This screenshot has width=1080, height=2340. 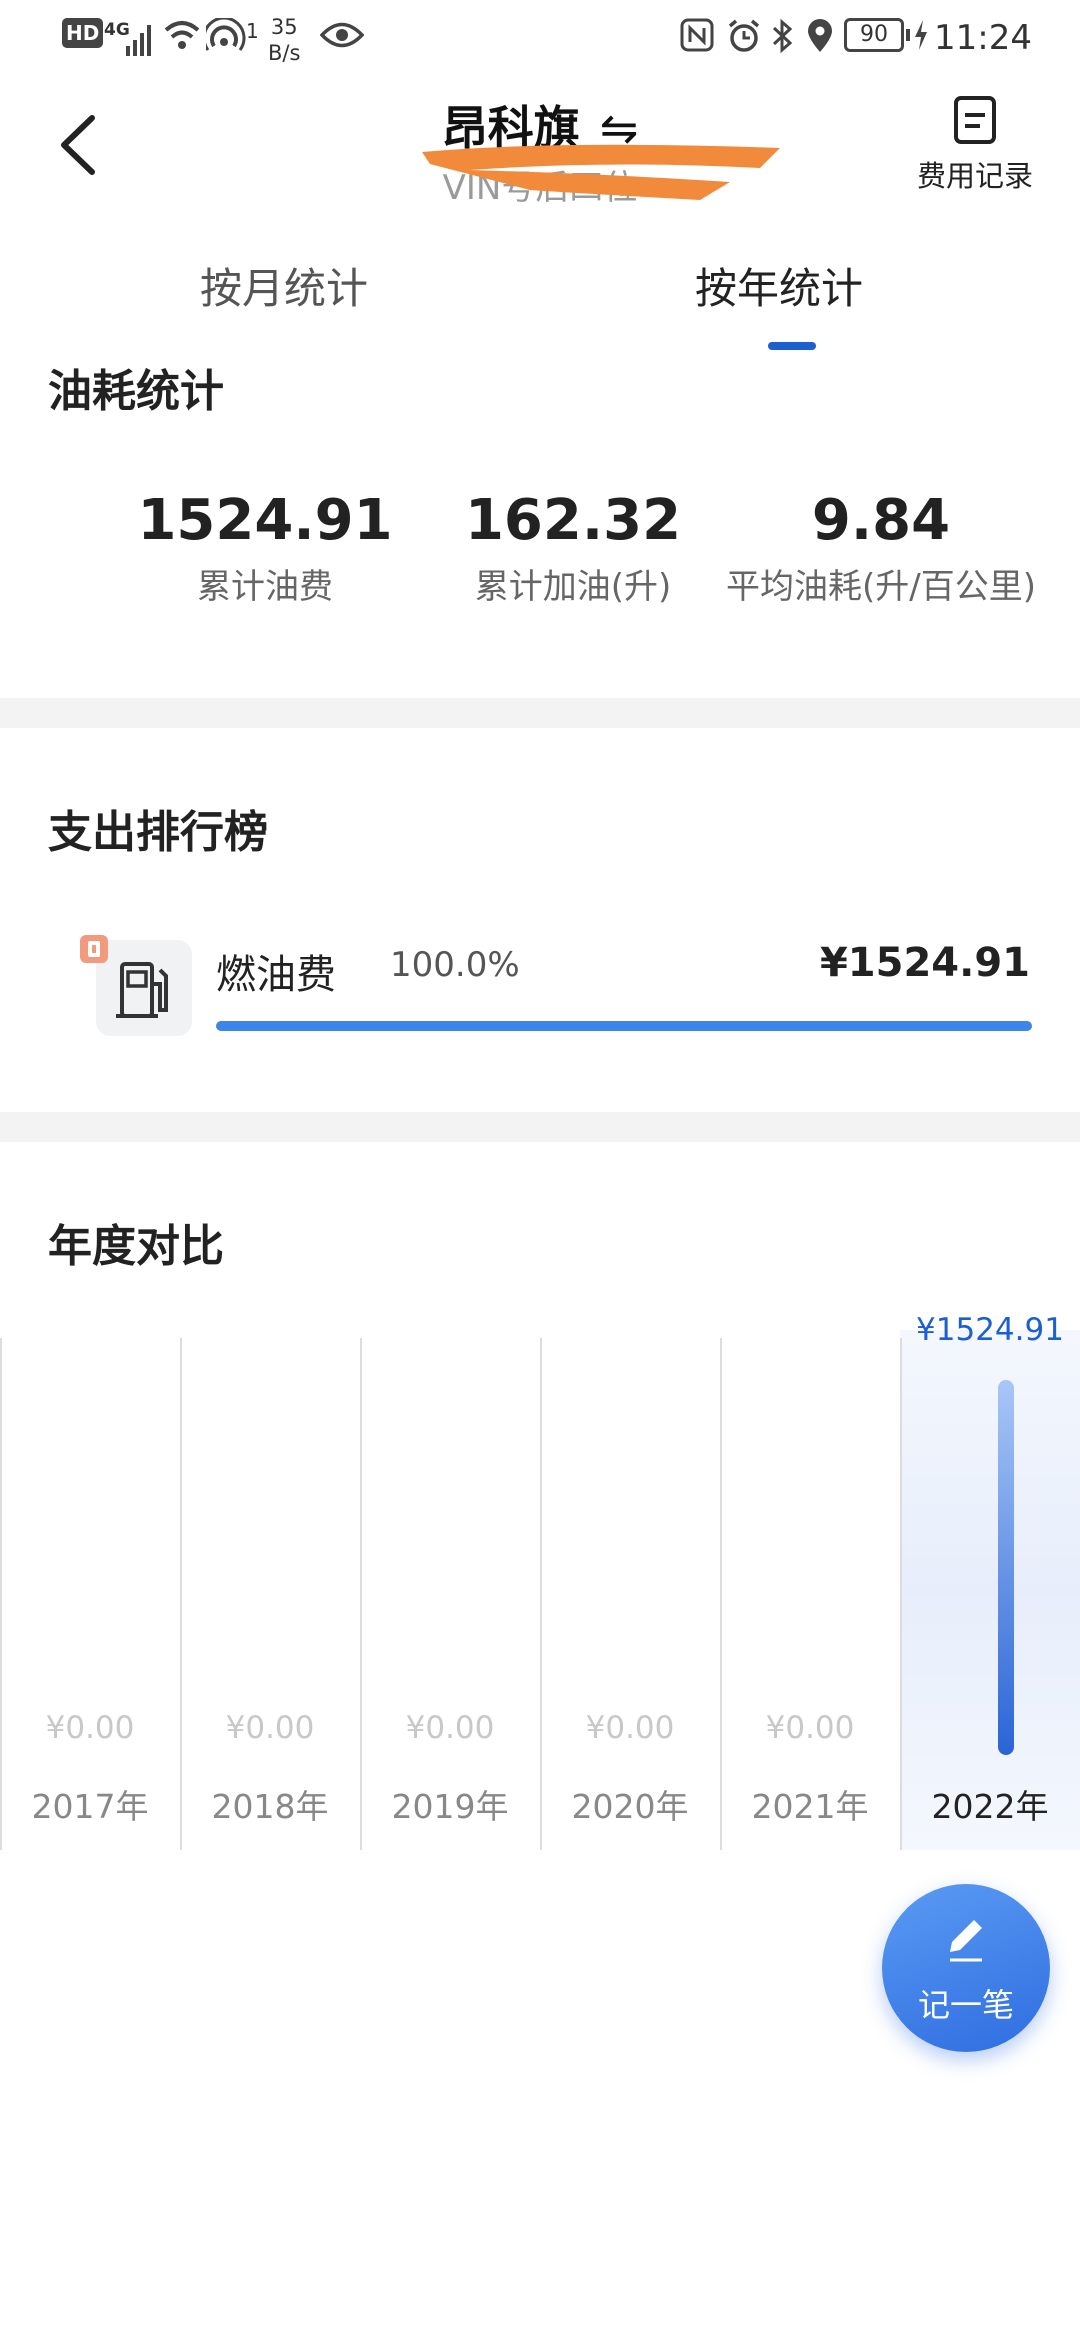 I want to click on battery-icon: 90, so click(x=877, y=35).